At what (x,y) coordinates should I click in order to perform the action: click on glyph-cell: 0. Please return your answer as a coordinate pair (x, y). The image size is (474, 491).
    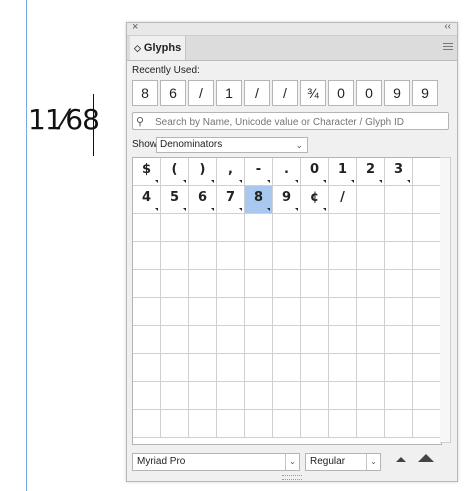
    Looking at the image, I should click on (315, 172).